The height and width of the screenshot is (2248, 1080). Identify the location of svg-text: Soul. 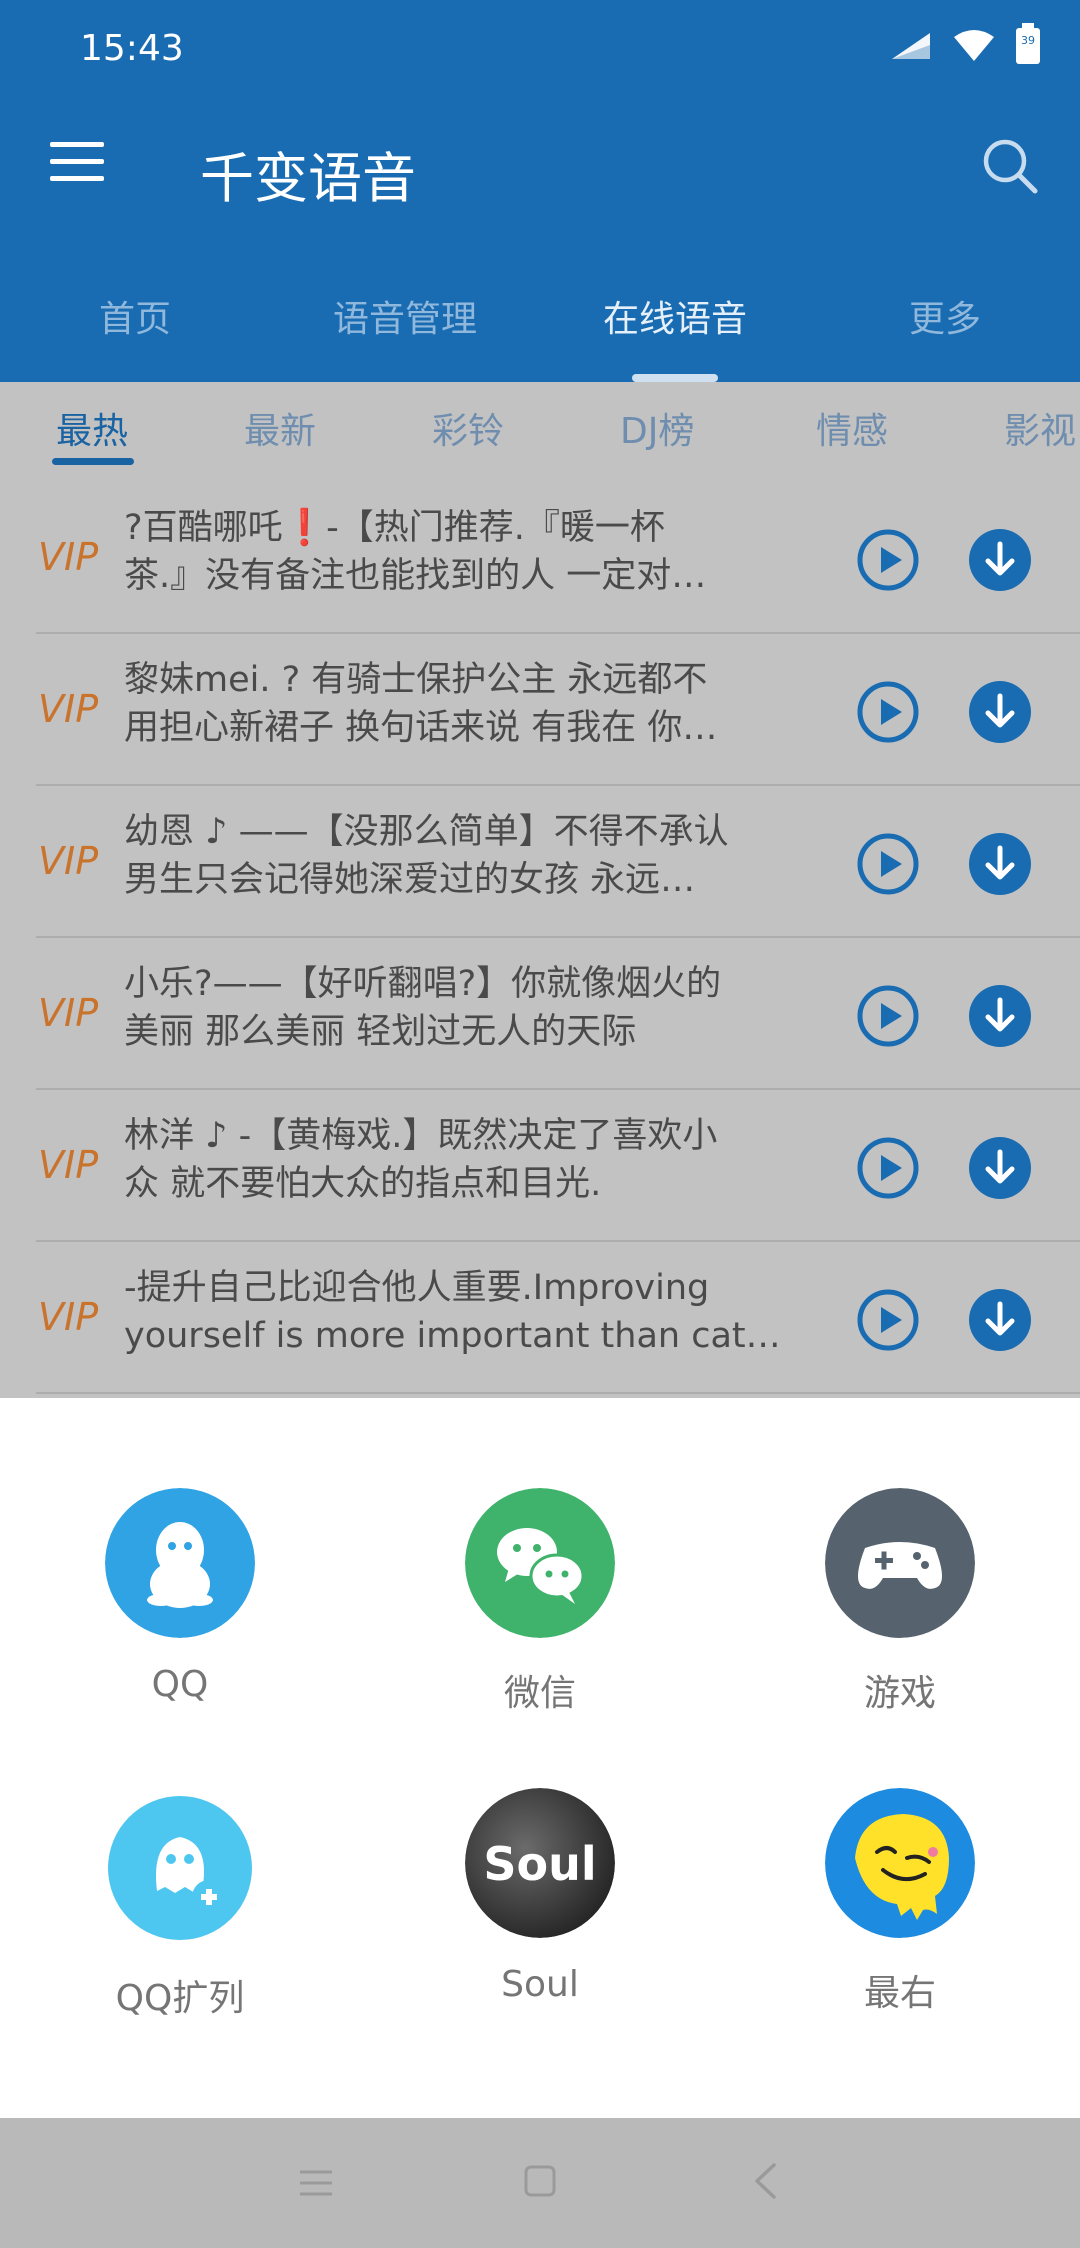
(539, 1864).